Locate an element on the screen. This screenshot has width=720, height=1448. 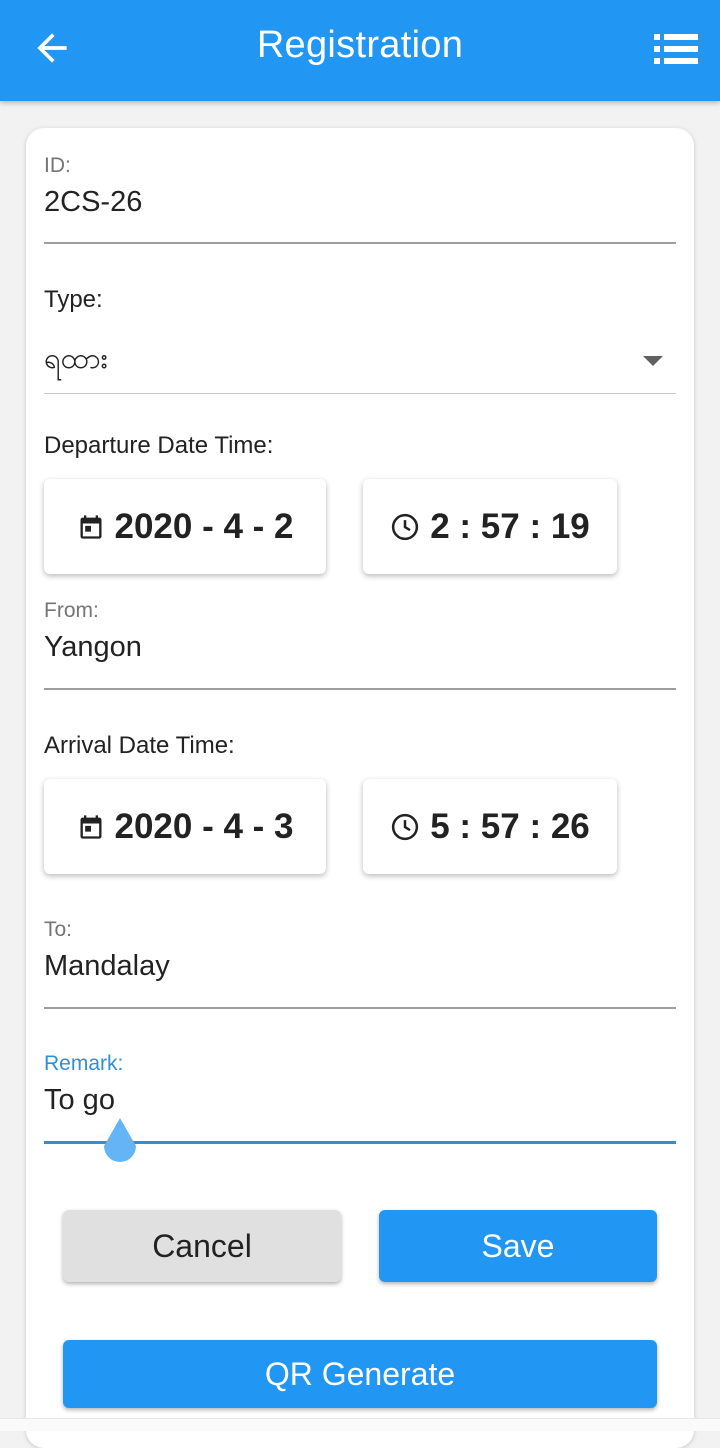
type-dropdown: ရထား is located at coordinates (76, 361).